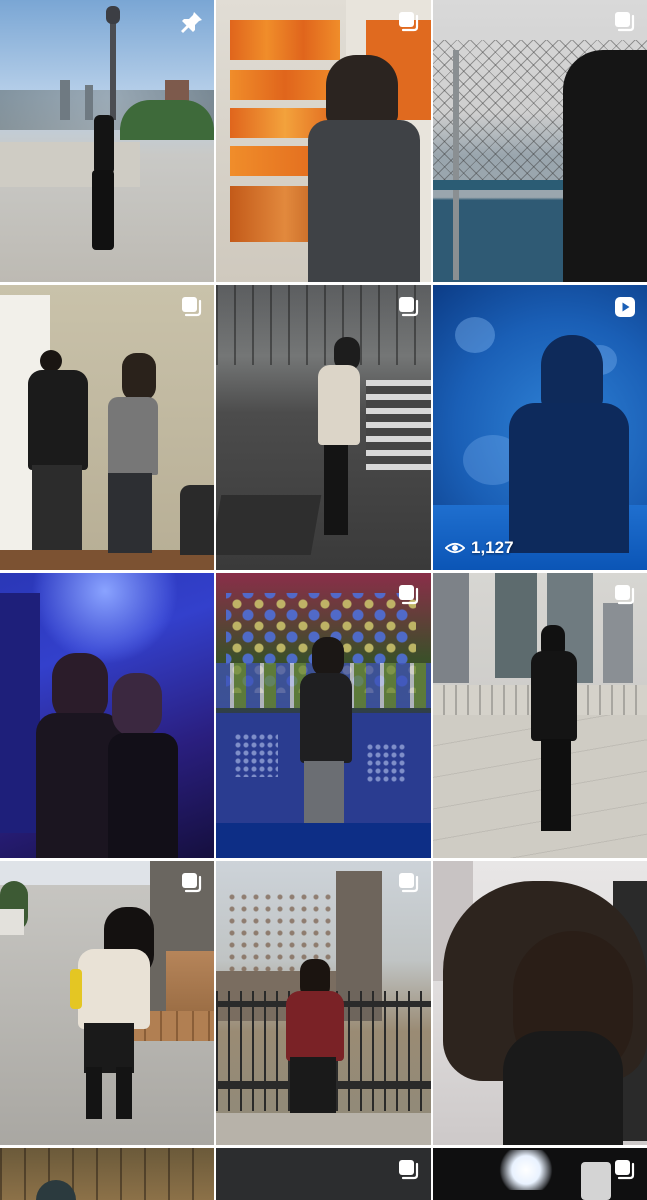  Describe the element at coordinates (540, 427) in the screenshot. I see `post-tile-6: 1,127` at that location.